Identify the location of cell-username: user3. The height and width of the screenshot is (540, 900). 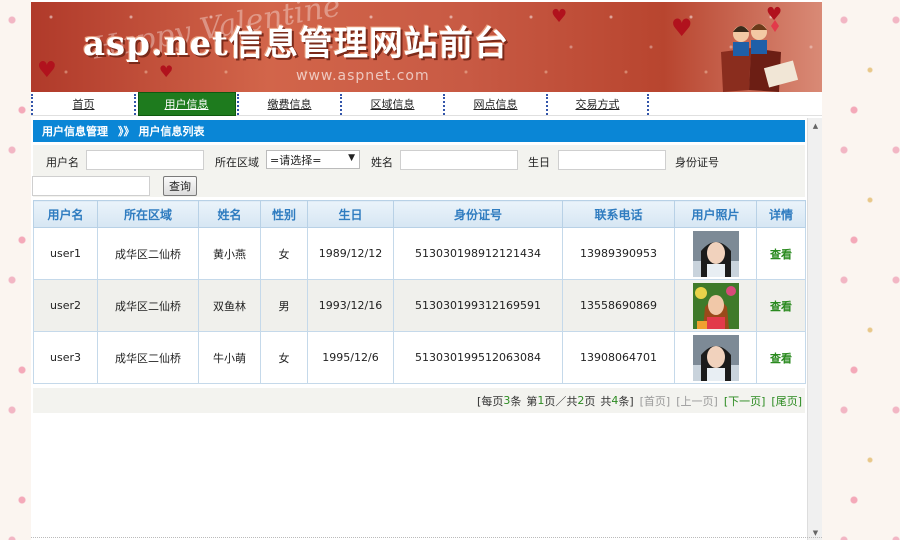
(65, 357).